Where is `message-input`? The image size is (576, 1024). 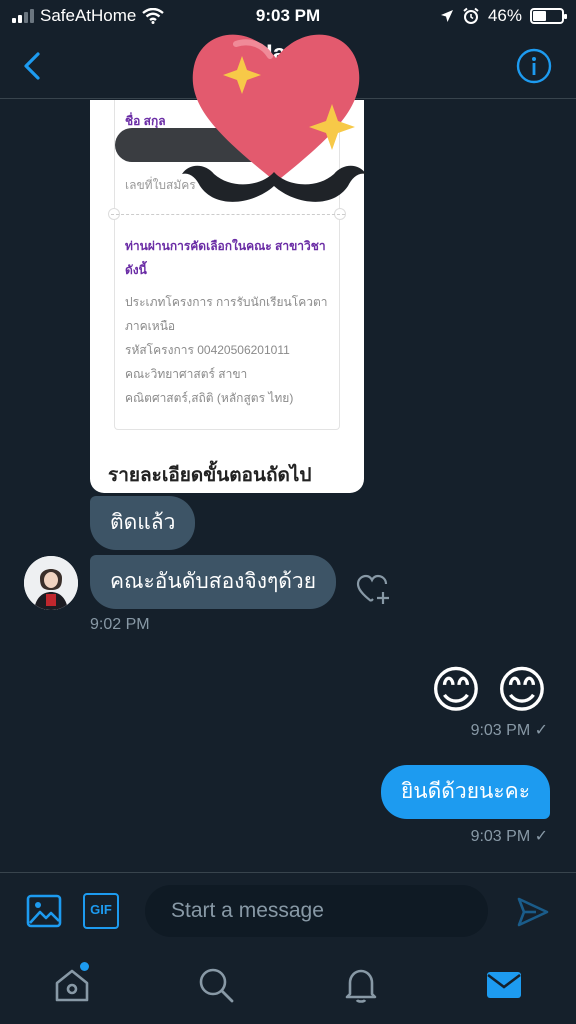
message-input is located at coordinates (316, 911).